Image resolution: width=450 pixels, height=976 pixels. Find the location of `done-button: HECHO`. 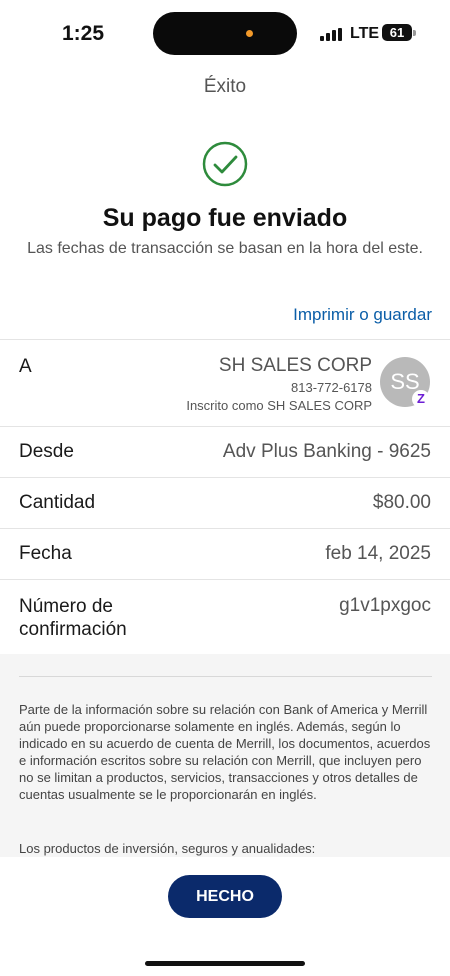

done-button: HECHO is located at coordinates (225, 896).